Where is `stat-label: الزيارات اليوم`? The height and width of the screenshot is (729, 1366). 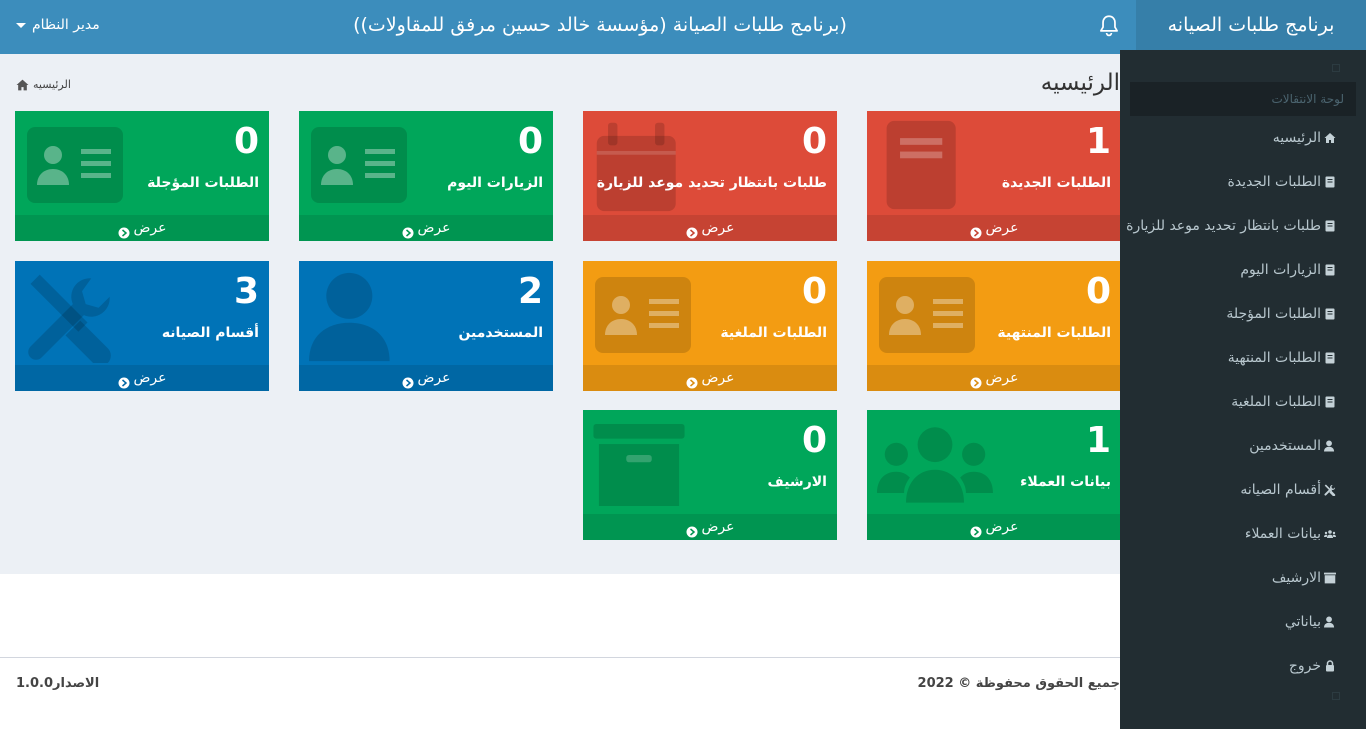 stat-label: الزيارات اليوم is located at coordinates (495, 183).